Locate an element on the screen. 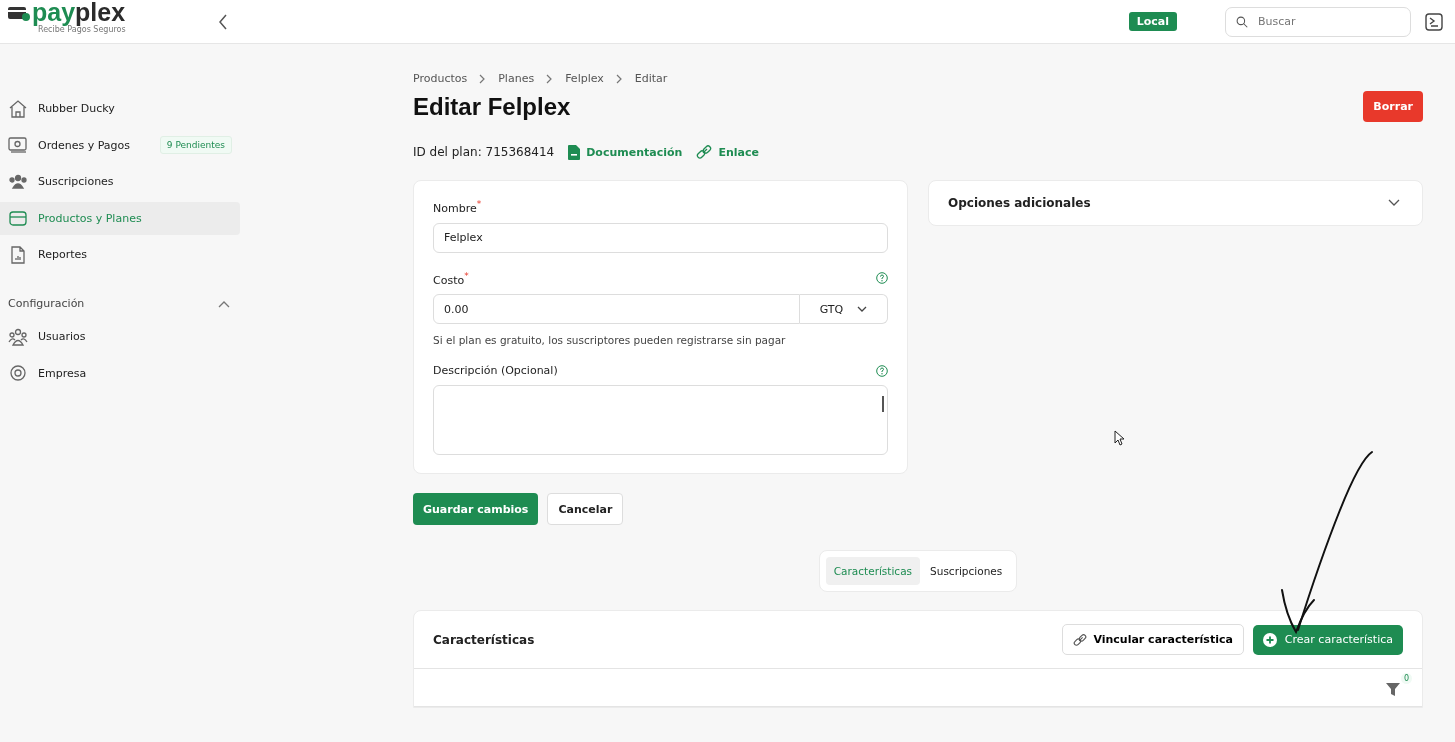  sidebar-item: Ordenes y Pagos 9 Pendientes is located at coordinates (120, 145).